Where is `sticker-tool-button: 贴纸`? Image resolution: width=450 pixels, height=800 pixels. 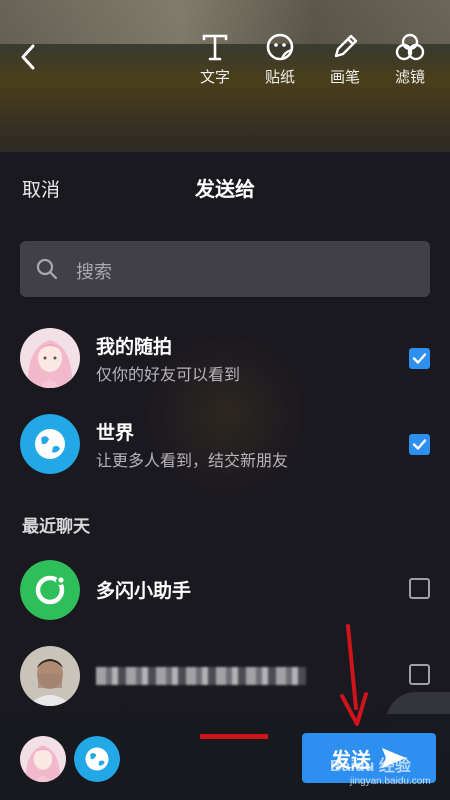 sticker-tool-button: 贴纸 is located at coordinates (280, 59).